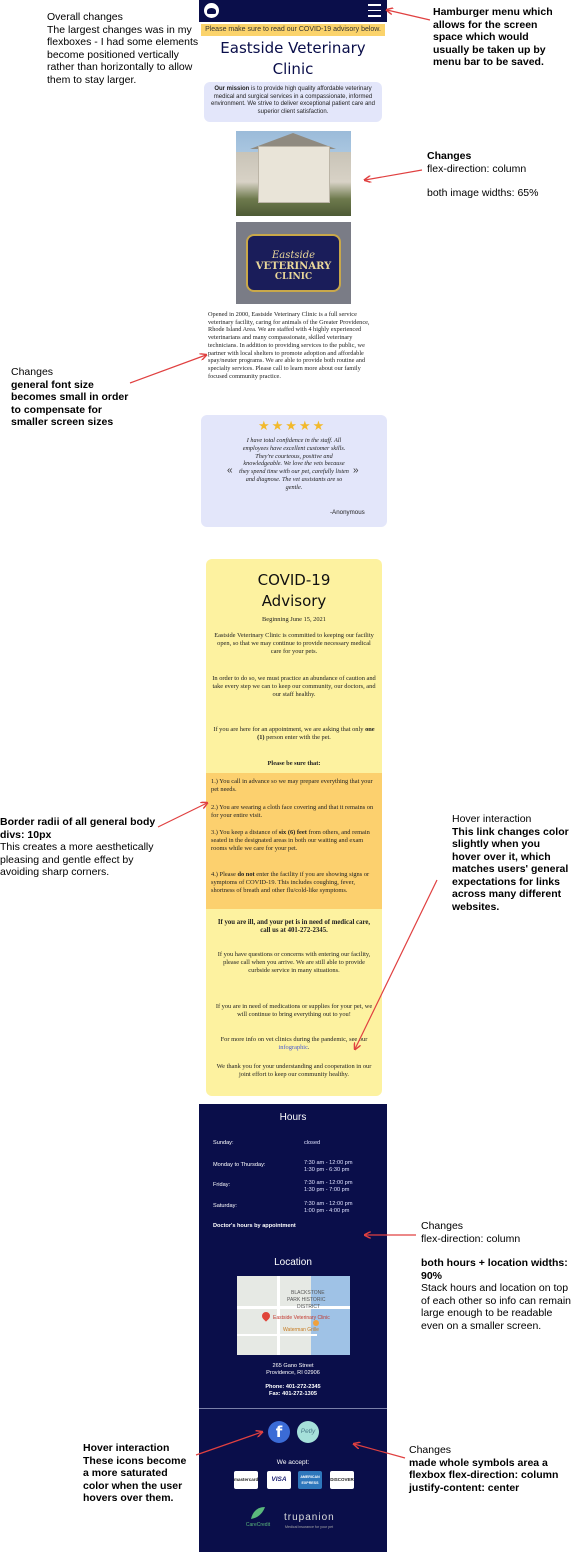 The image size is (573, 1552). What do you see at coordinates (228, 1444) in the screenshot?
I see `arrow-icons` at bounding box center [228, 1444].